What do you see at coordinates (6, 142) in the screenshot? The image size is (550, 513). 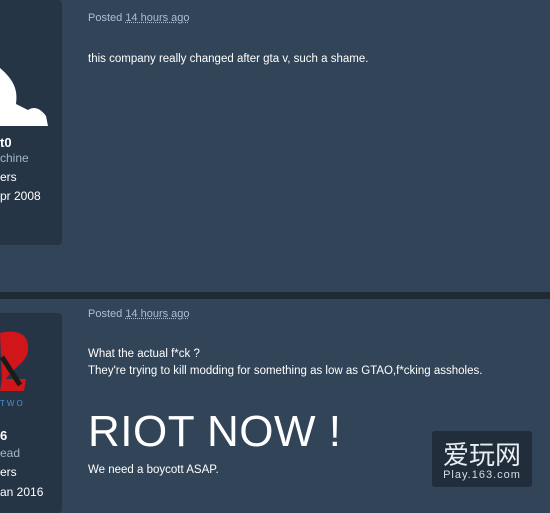 I see `username: t0` at bounding box center [6, 142].